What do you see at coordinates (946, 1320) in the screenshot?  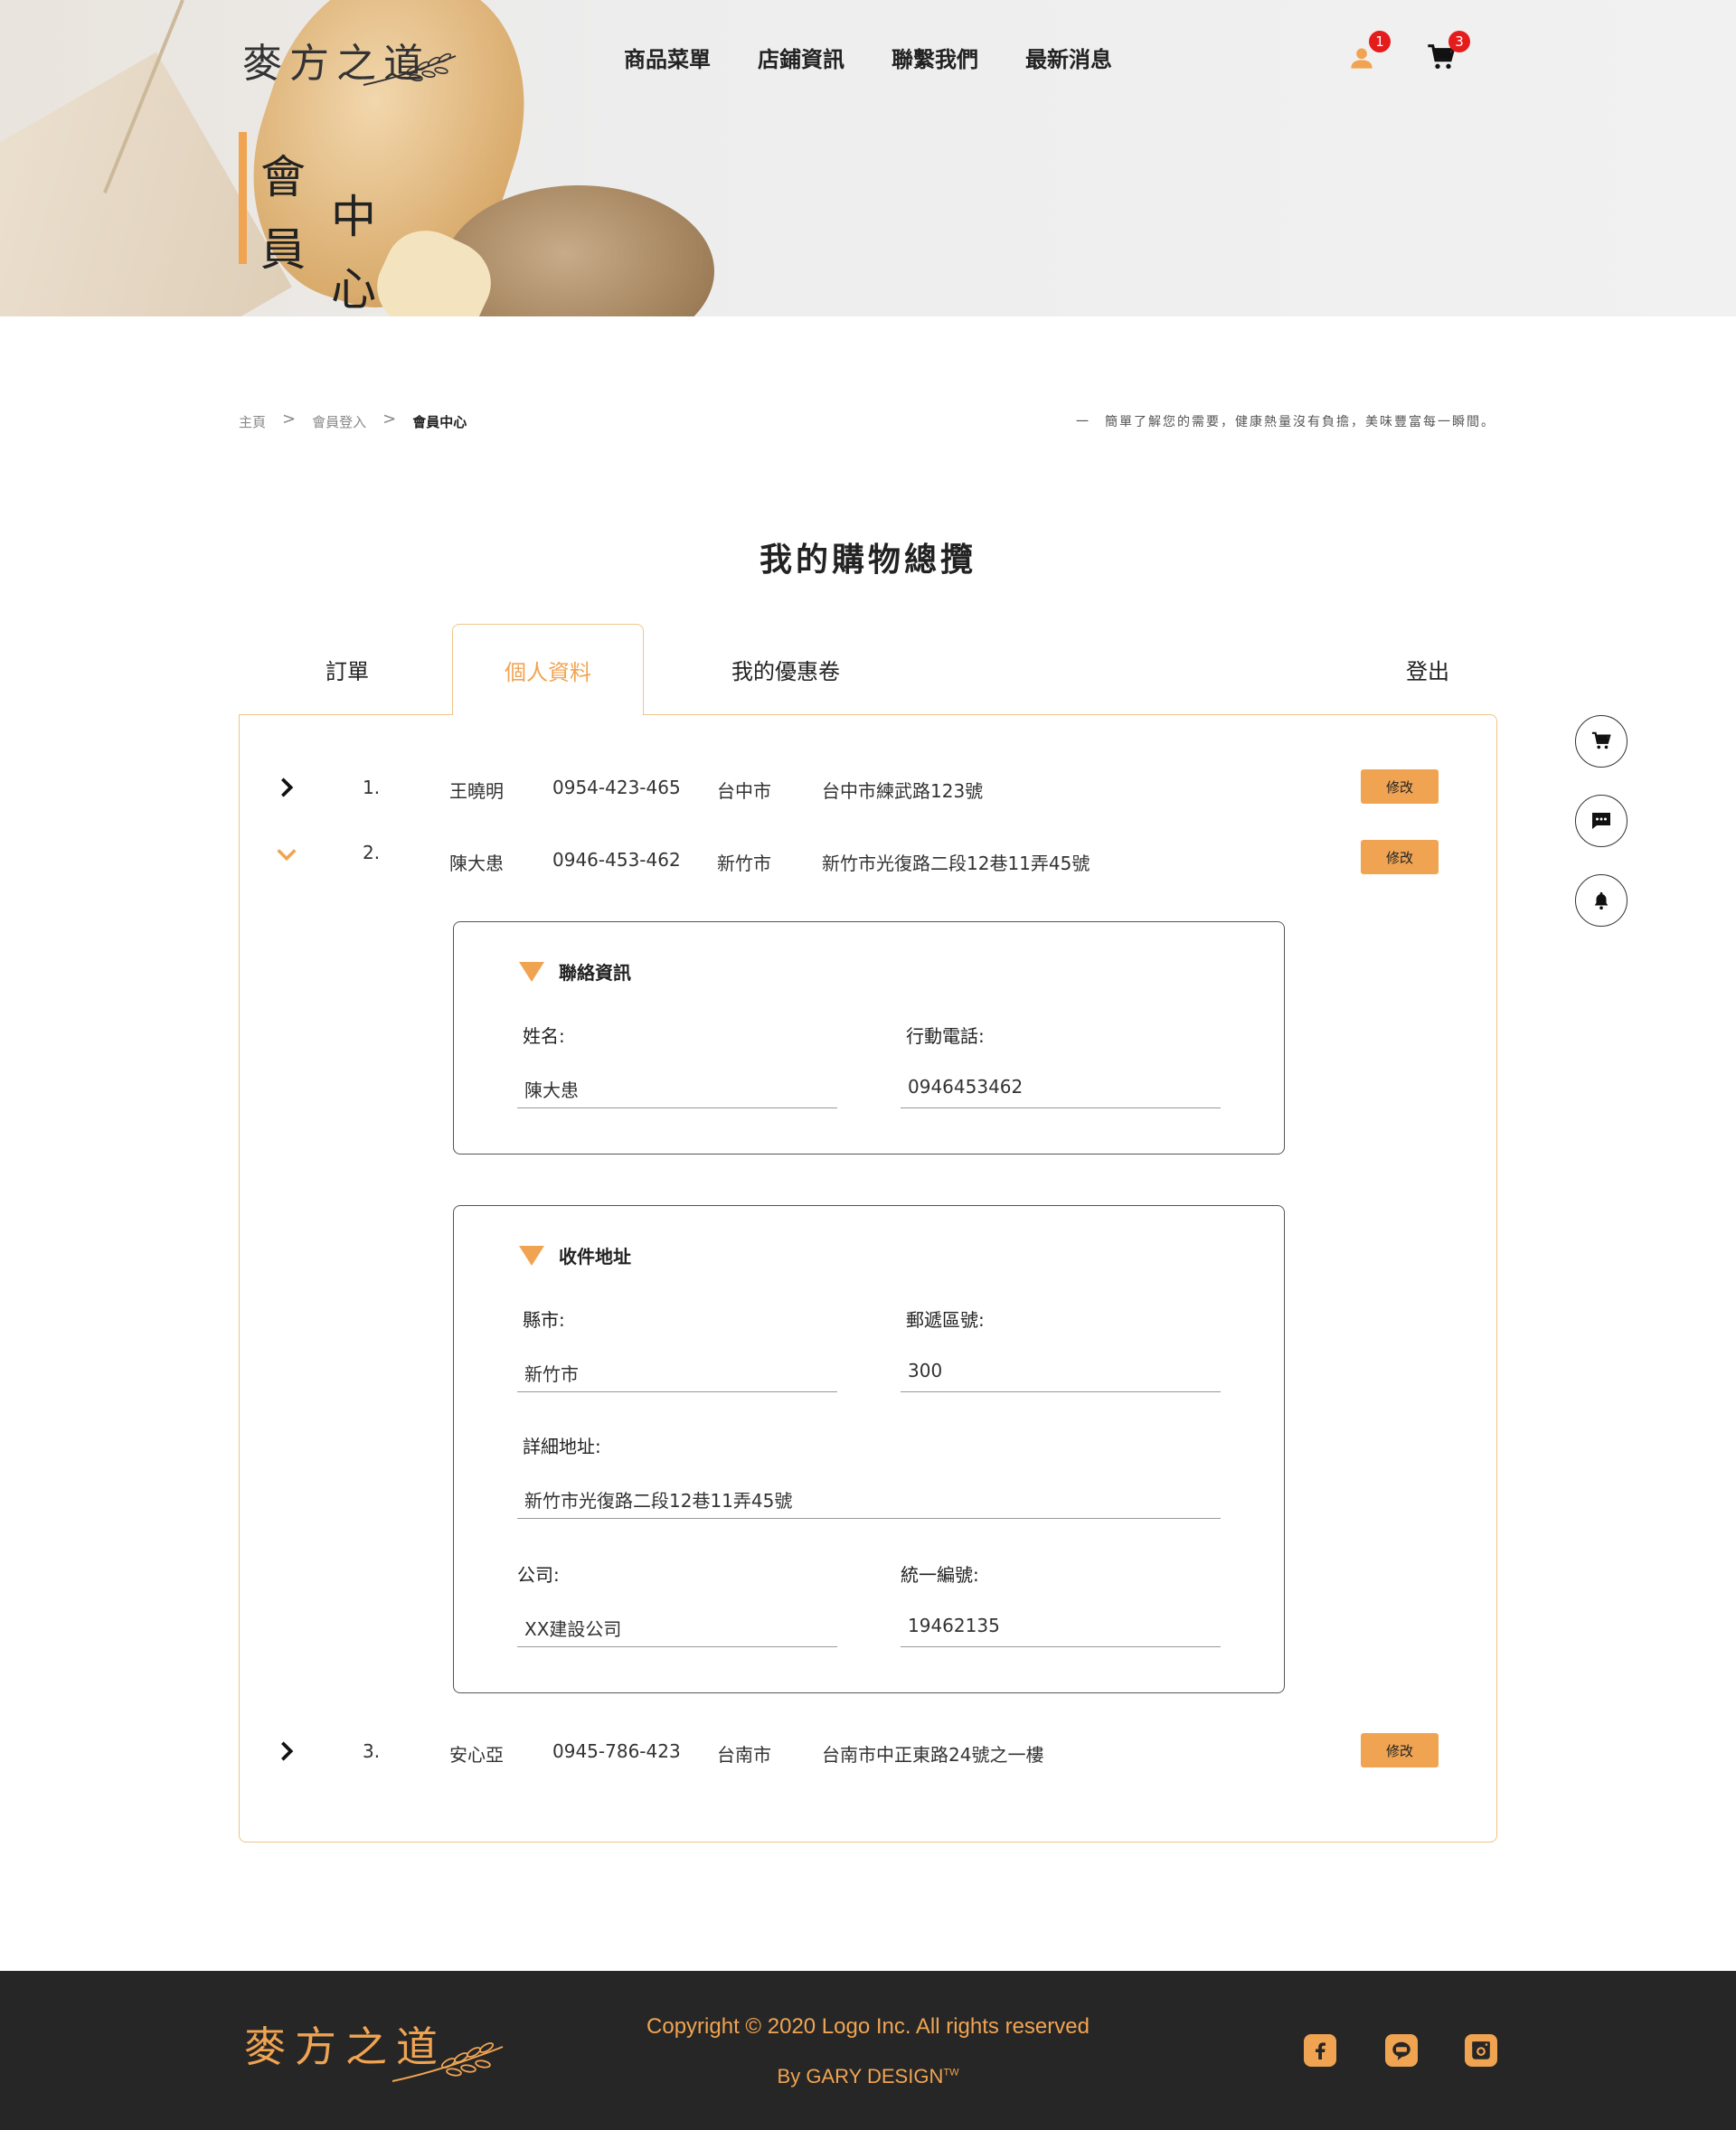 I see `zip-label: 郵遞區號:` at bounding box center [946, 1320].